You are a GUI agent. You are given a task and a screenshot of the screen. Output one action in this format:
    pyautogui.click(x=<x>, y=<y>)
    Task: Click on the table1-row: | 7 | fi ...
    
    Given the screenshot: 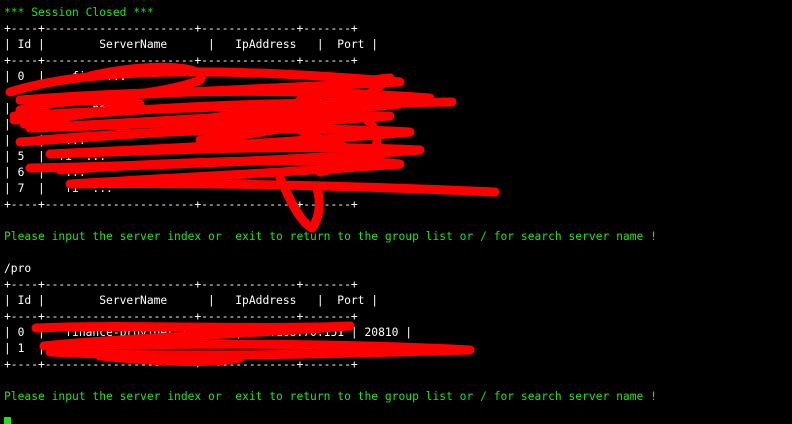 What is the action you would take?
    pyautogui.click(x=58, y=188)
    